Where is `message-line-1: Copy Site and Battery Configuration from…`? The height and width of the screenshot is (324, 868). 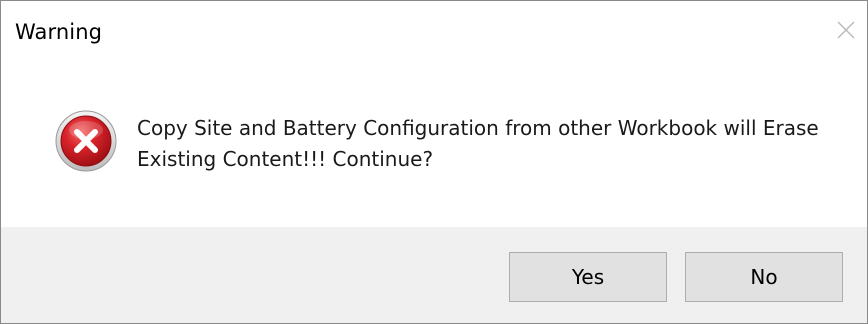 message-line-1: Copy Site and Battery Configuration from… is located at coordinates (478, 128).